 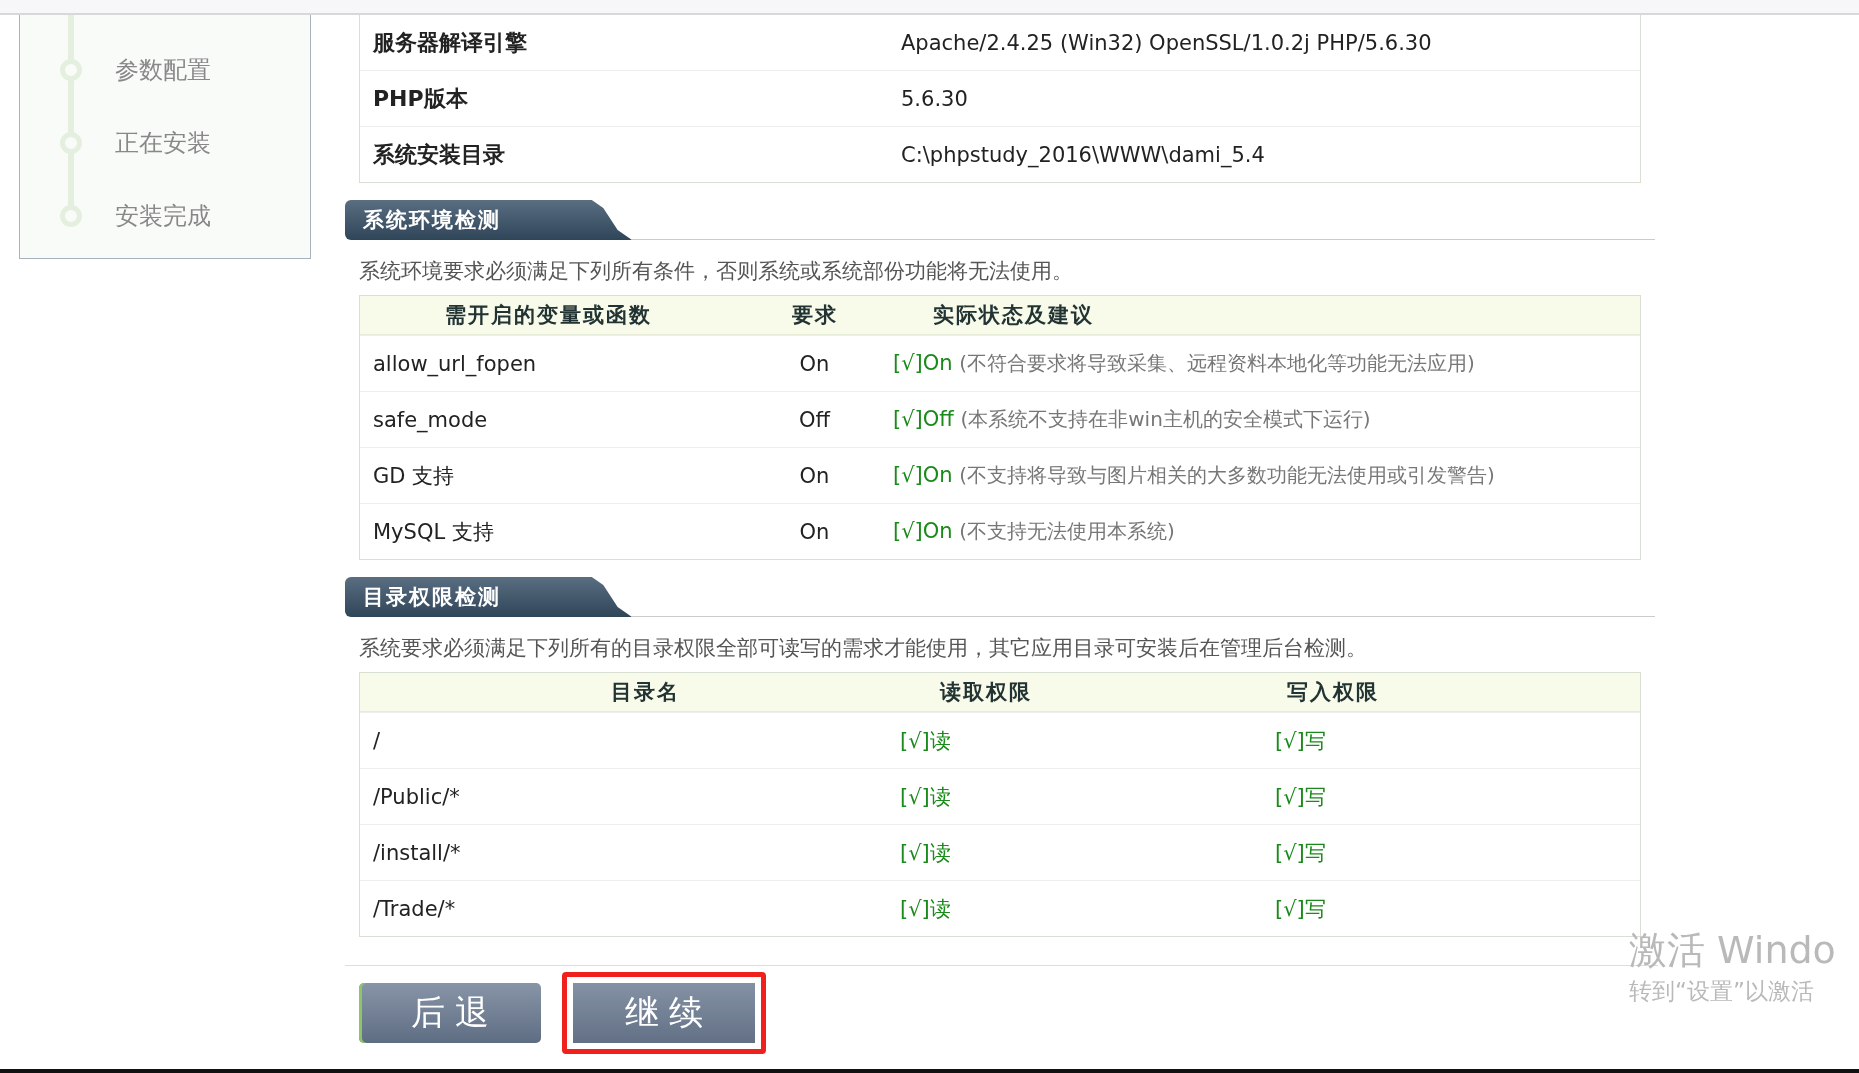 I want to click on nav-button: 继 续, so click(x=664, y=1013).